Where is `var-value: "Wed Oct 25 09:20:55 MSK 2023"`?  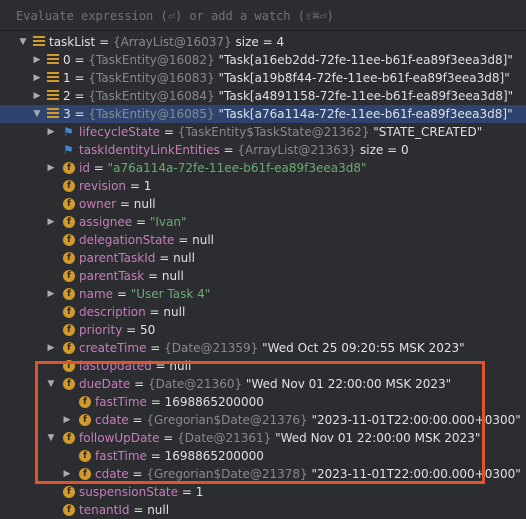
var-value: "Wed Oct 25 09:20:55 MSK 2023" is located at coordinates (361, 348).